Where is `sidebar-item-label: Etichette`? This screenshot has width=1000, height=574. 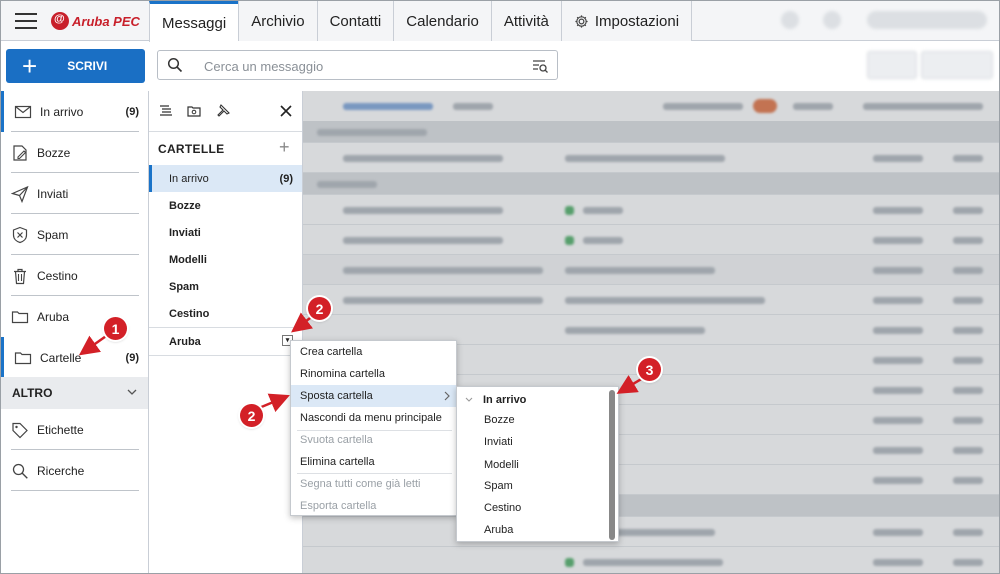 sidebar-item-label: Etichette is located at coordinates (60, 429).